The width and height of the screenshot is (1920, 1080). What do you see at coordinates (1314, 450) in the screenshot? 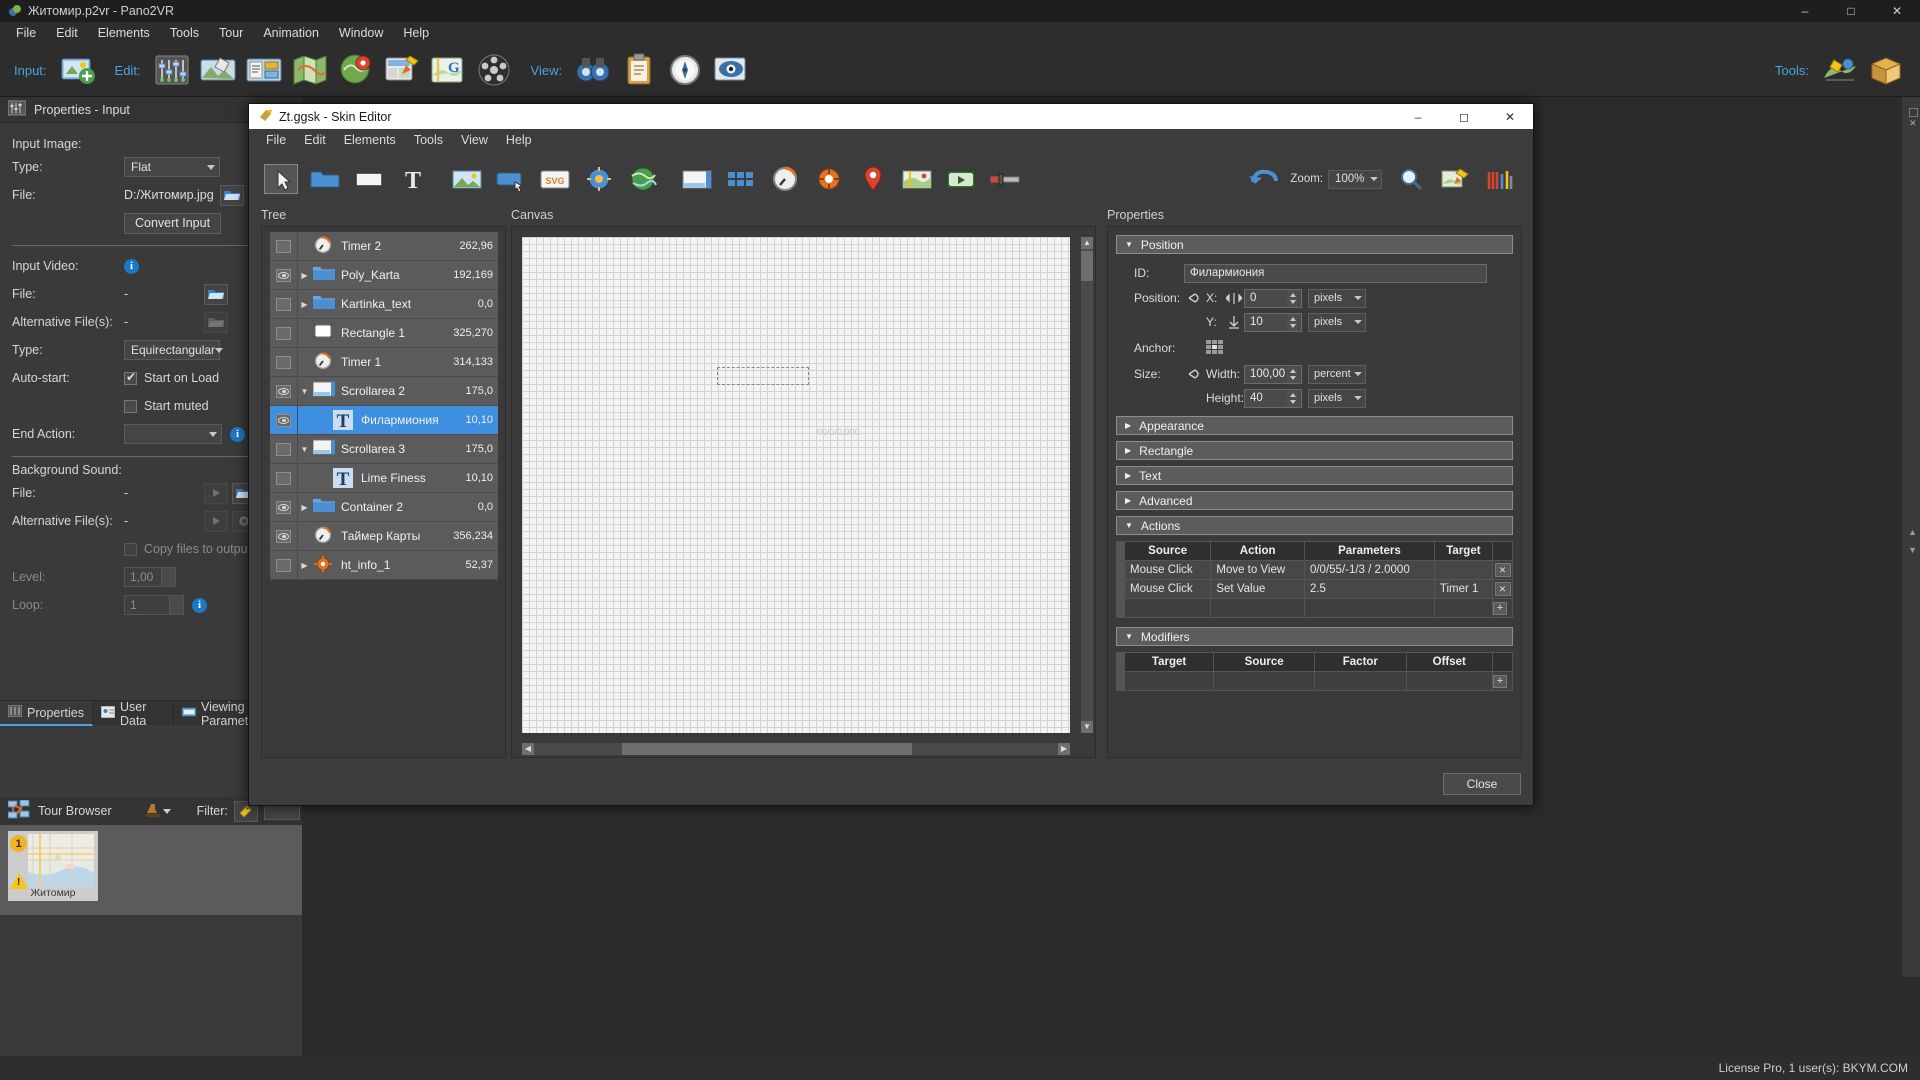
I see `section-rectangle: ▶ Rectangle` at bounding box center [1314, 450].